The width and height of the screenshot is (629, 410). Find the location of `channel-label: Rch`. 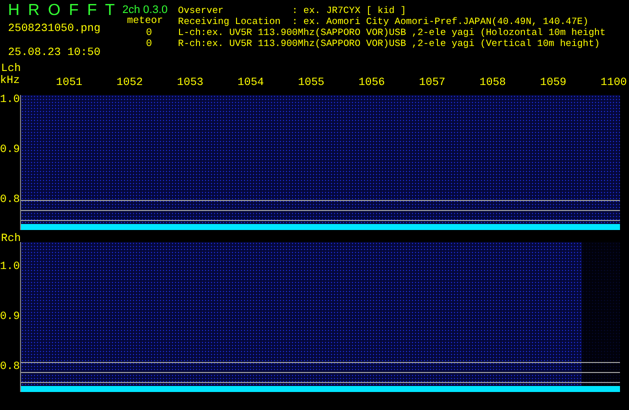

channel-label: Rch is located at coordinates (11, 239).